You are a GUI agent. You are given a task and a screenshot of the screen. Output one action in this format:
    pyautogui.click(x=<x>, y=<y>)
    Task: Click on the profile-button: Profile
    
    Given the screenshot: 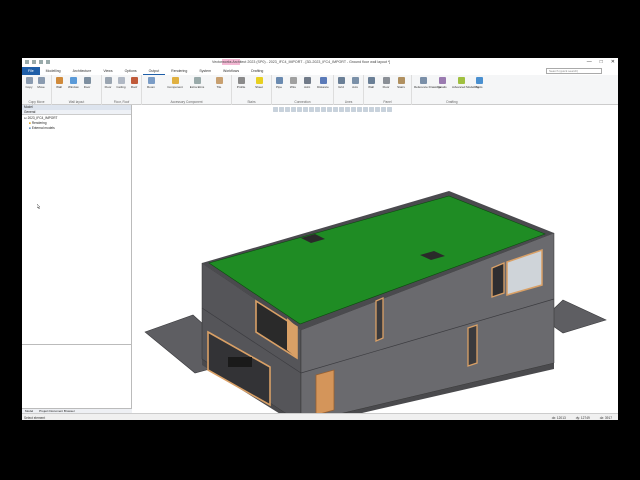 What is the action you would take?
    pyautogui.click(x=241, y=83)
    